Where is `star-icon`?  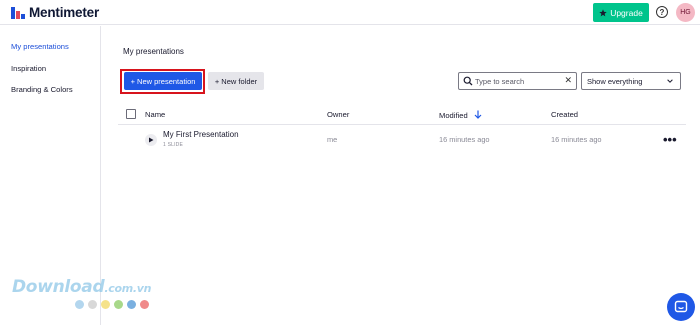 star-icon is located at coordinates (603, 12).